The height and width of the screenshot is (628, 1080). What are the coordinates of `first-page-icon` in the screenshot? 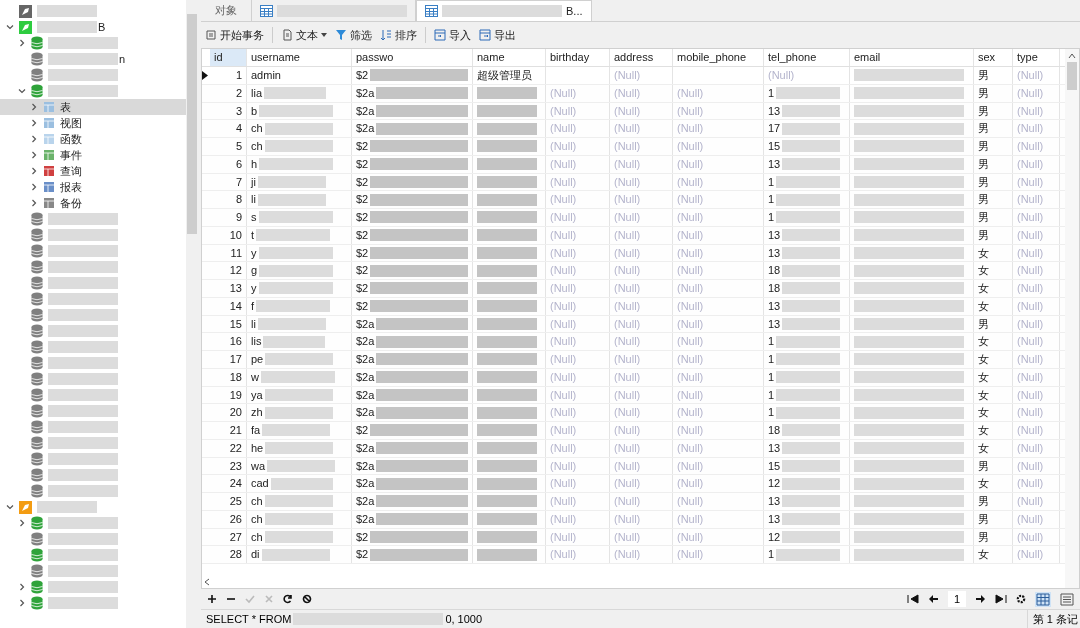 It's located at (912, 599).